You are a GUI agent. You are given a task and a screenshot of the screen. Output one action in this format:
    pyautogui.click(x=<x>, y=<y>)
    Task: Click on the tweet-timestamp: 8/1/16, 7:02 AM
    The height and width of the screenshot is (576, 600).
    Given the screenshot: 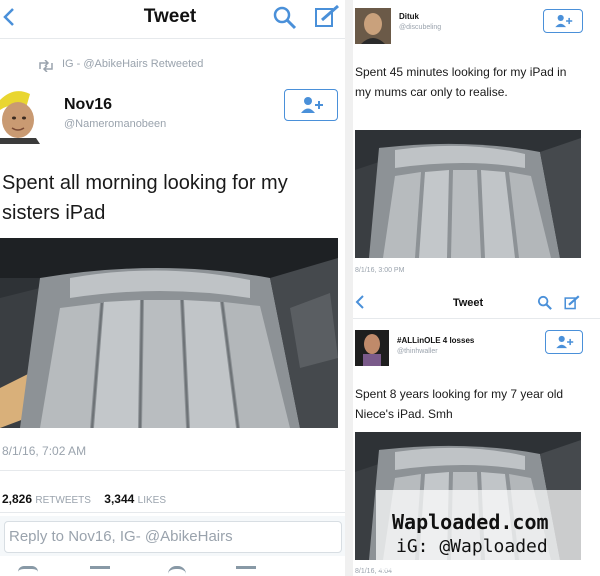 What is the action you would take?
    pyautogui.click(x=44, y=451)
    